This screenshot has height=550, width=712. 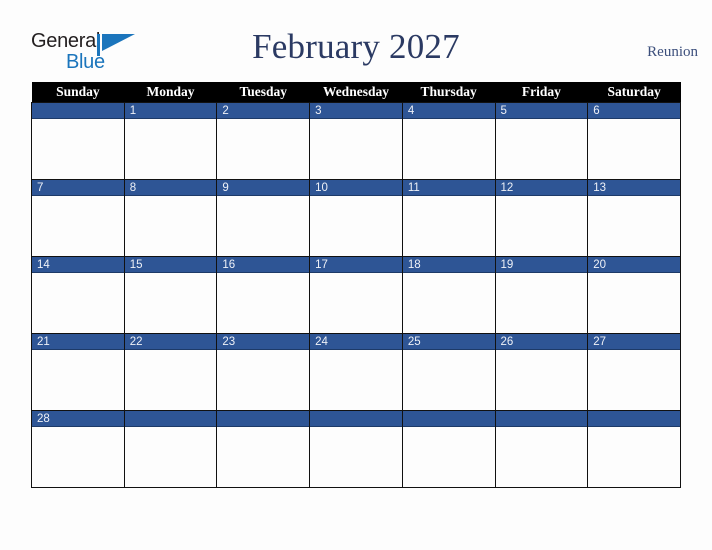 What do you see at coordinates (170, 188) in the screenshot?
I see `day-number: 8` at bounding box center [170, 188].